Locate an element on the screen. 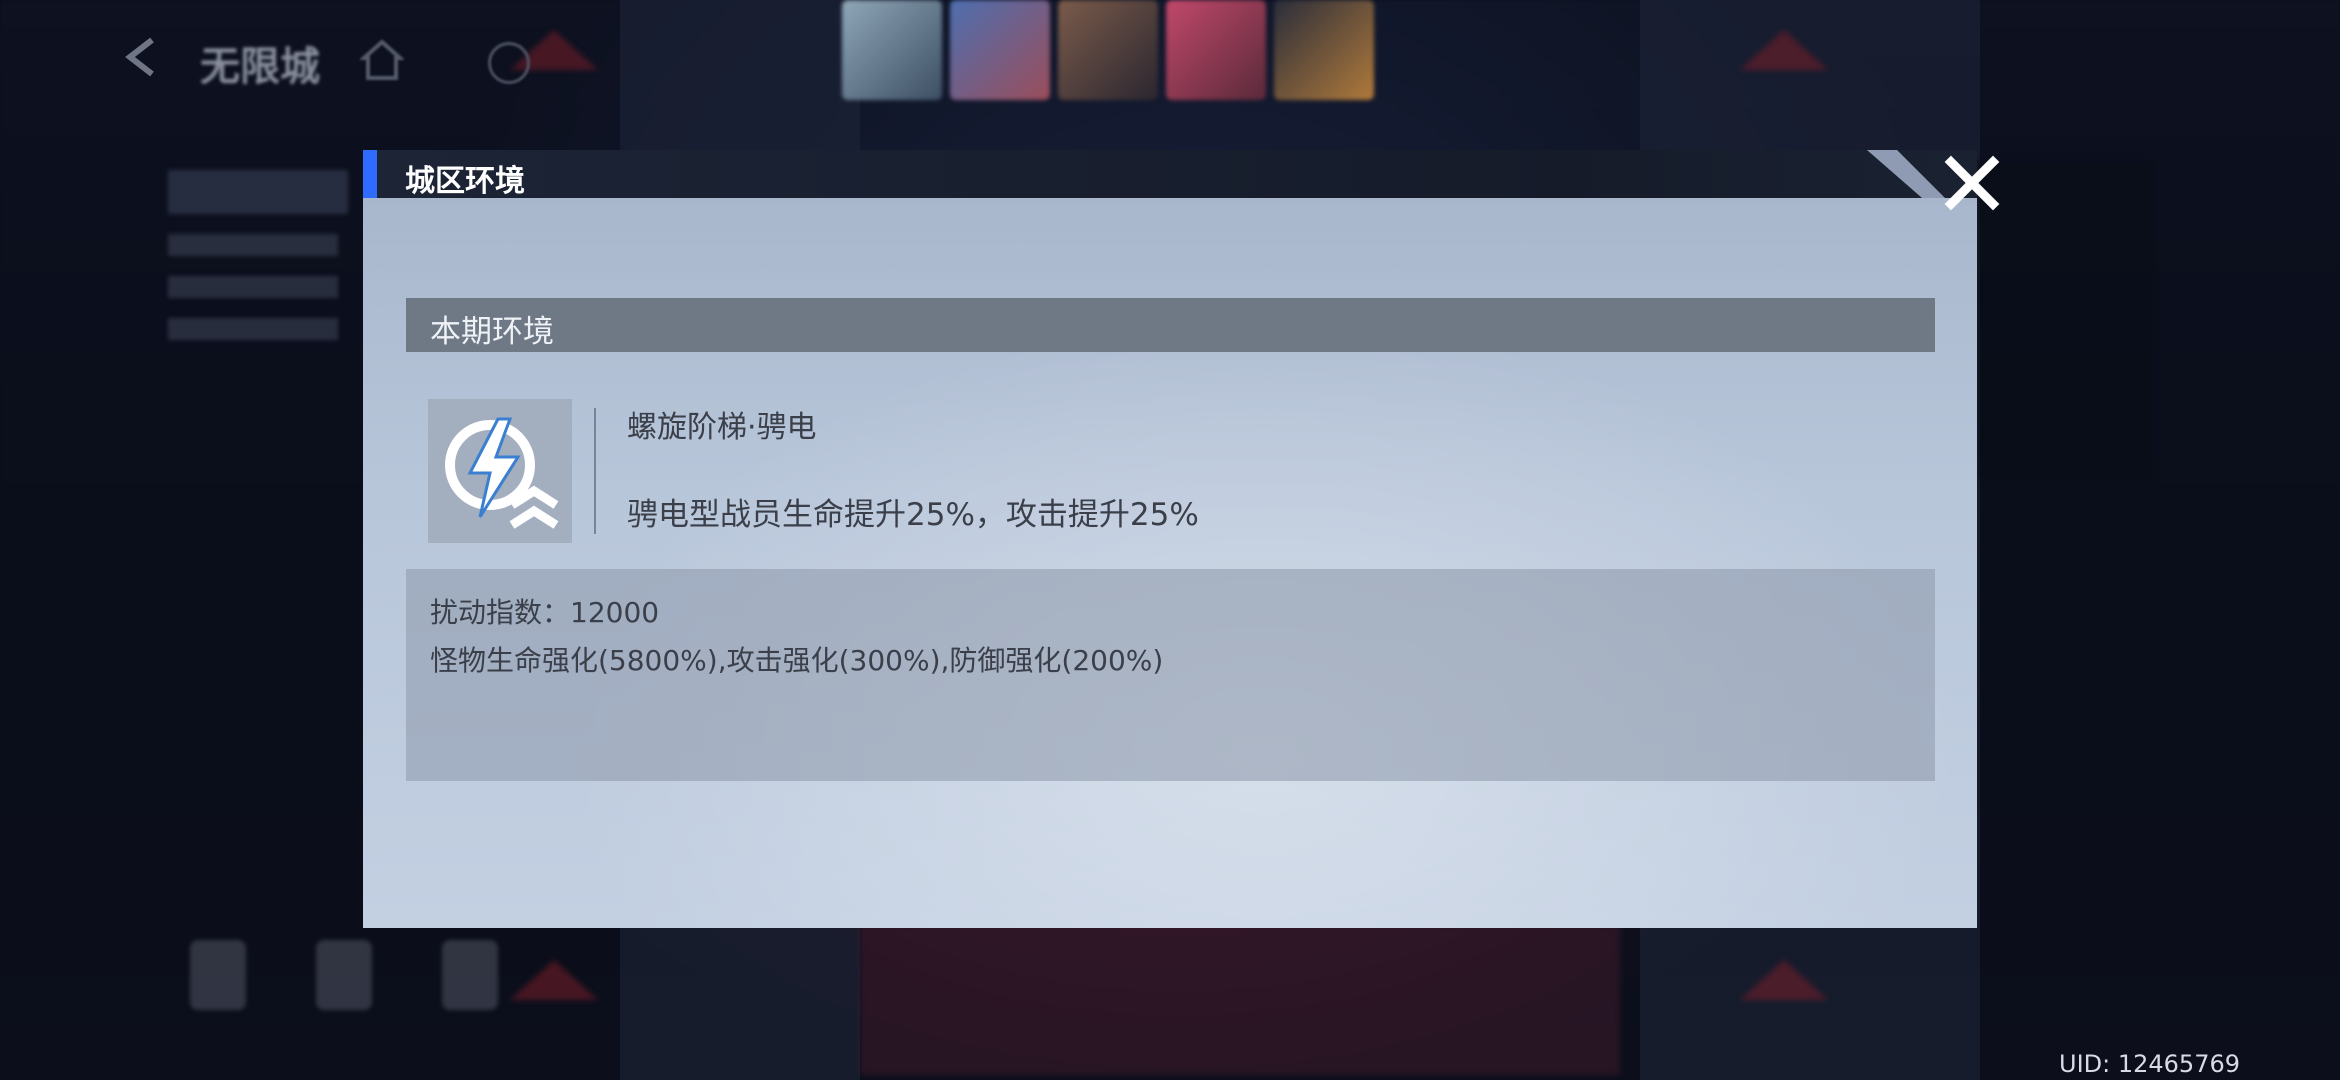  character-portrait-strip is located at coordinates (1127, 54).